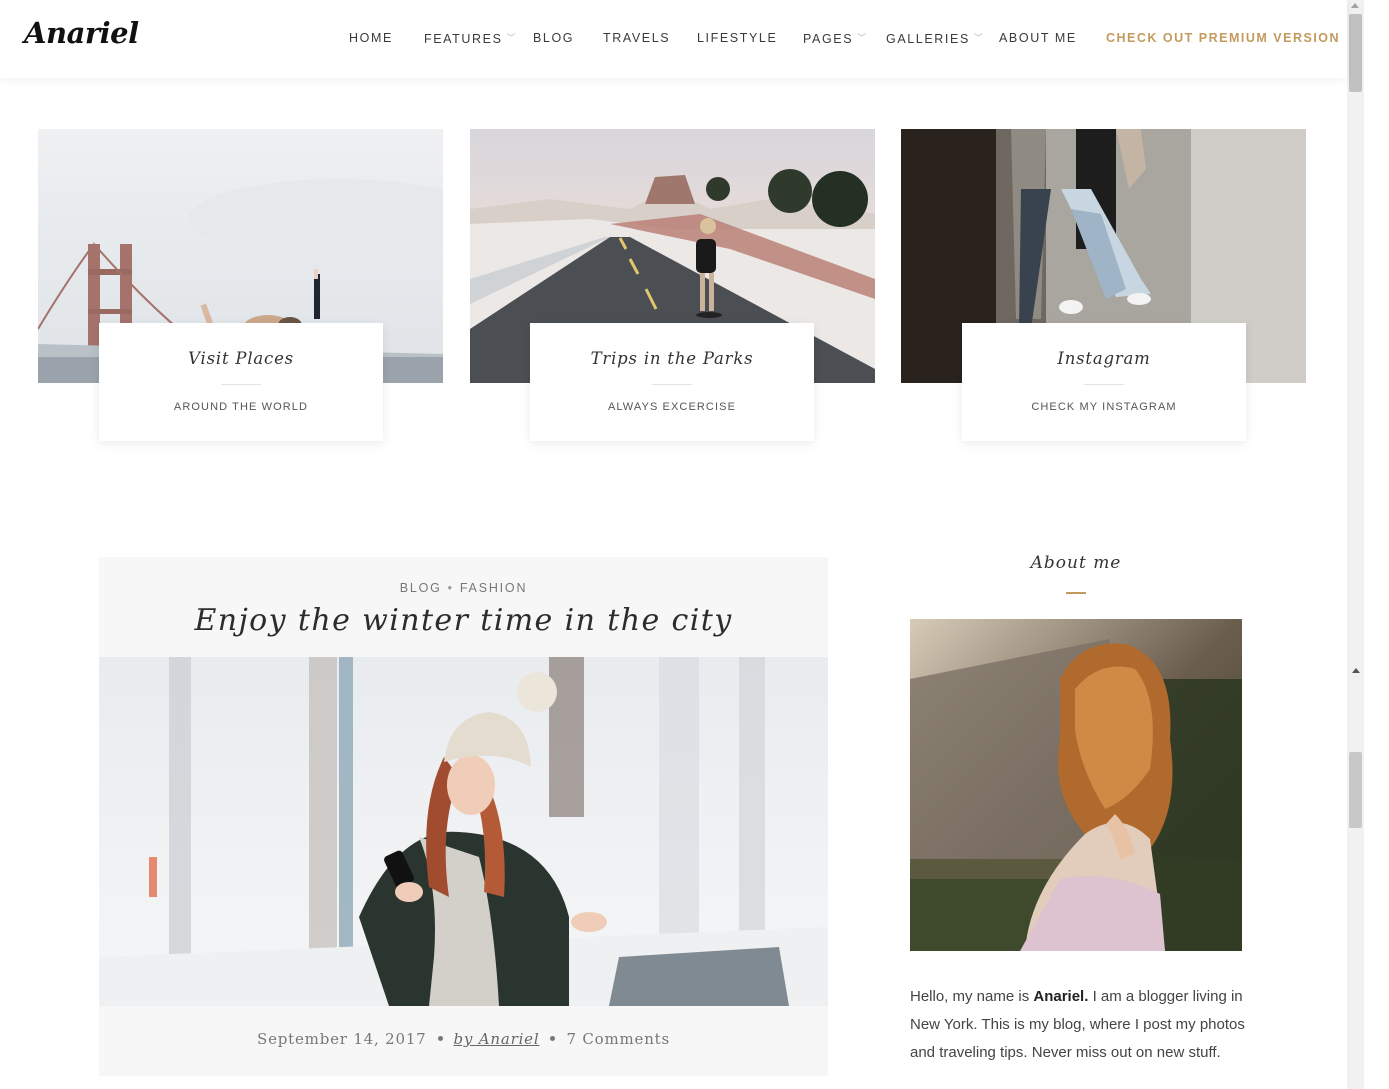 This screenshot has width=1389, height=1089. I want to click on nav-label-pages: PAGES, so click(828, 39).